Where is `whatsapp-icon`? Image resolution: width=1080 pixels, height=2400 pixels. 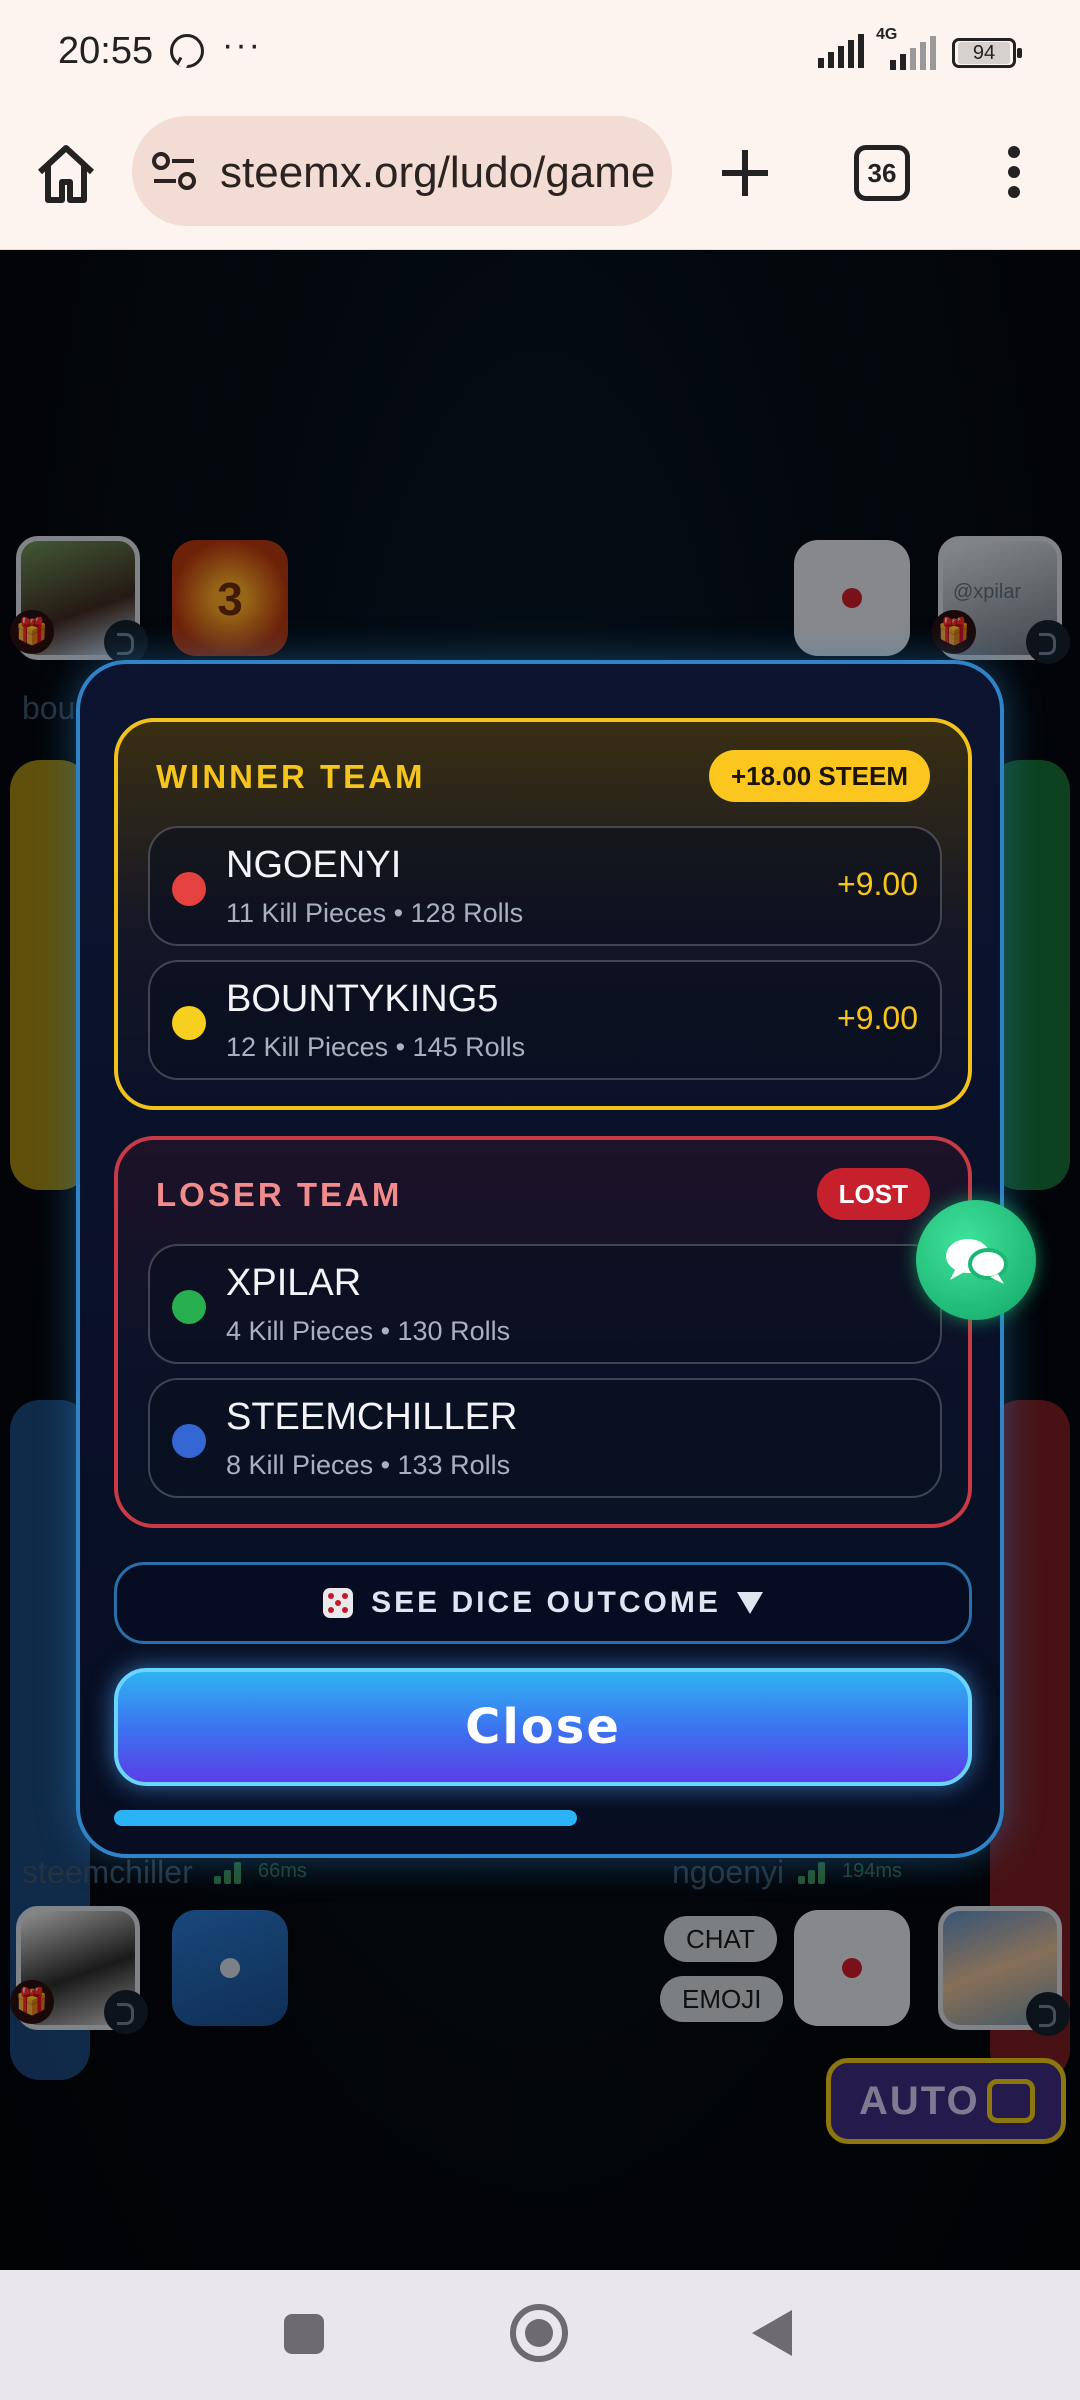
whatsapp-icon is located at coordinates (187, 51).